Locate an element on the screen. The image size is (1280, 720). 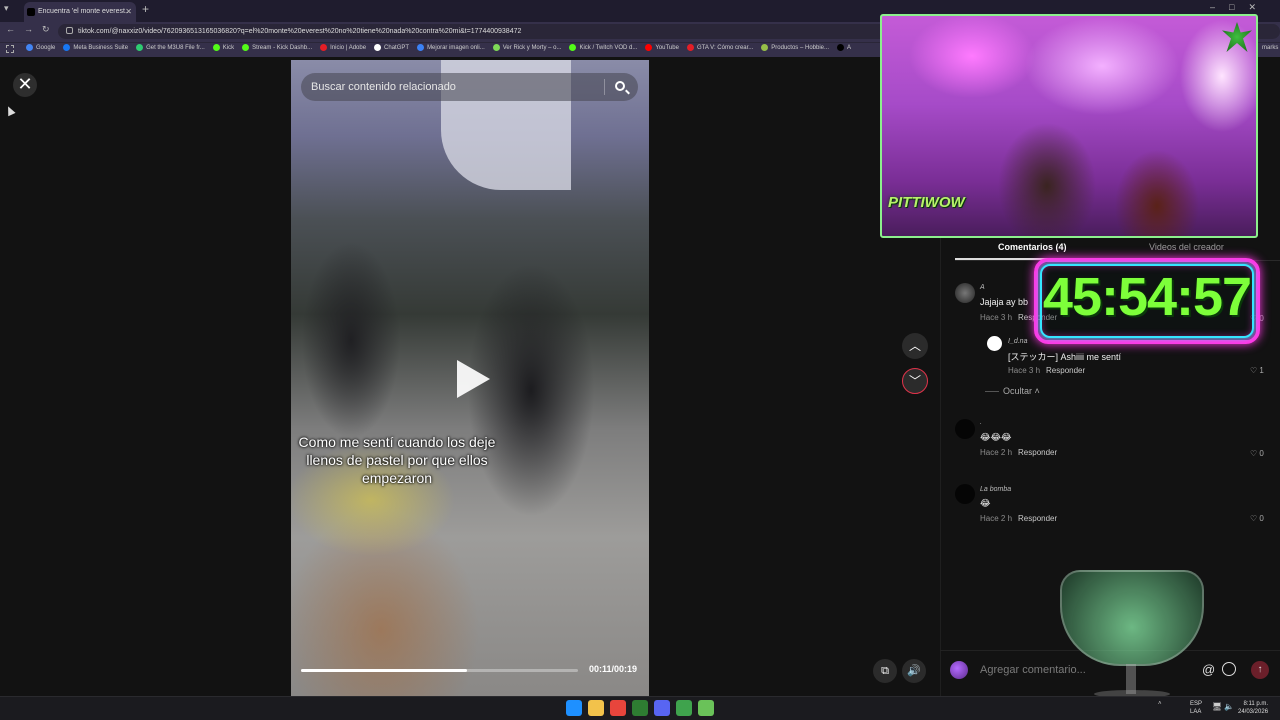
network-icon: 🖥 is located at coordinates (1217, 706).